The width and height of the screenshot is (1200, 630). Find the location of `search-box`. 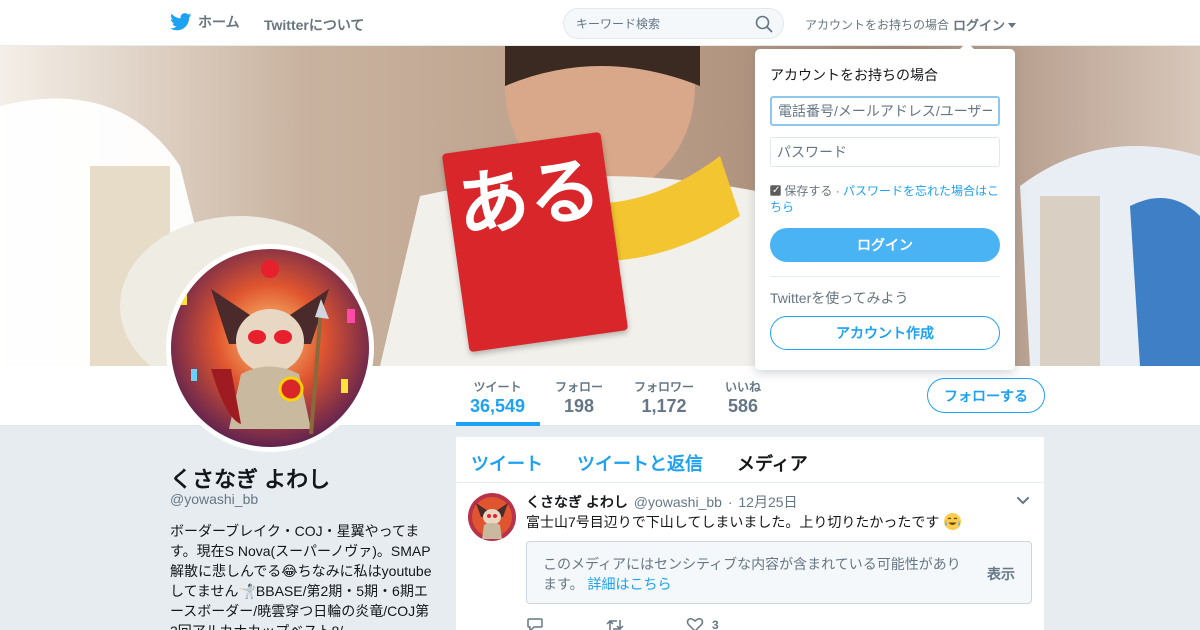

search-box is located at coordinates (673, 23).